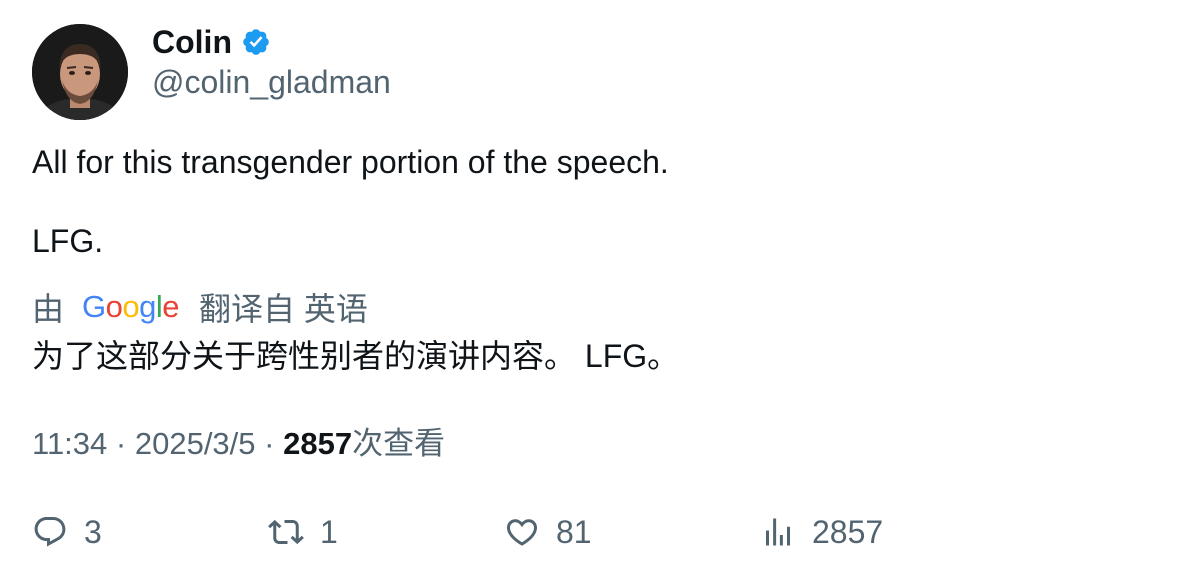 Image resolution: width=1196 pixels, height=578 pixels. I want to click on reply-icon, so click(50, 532).